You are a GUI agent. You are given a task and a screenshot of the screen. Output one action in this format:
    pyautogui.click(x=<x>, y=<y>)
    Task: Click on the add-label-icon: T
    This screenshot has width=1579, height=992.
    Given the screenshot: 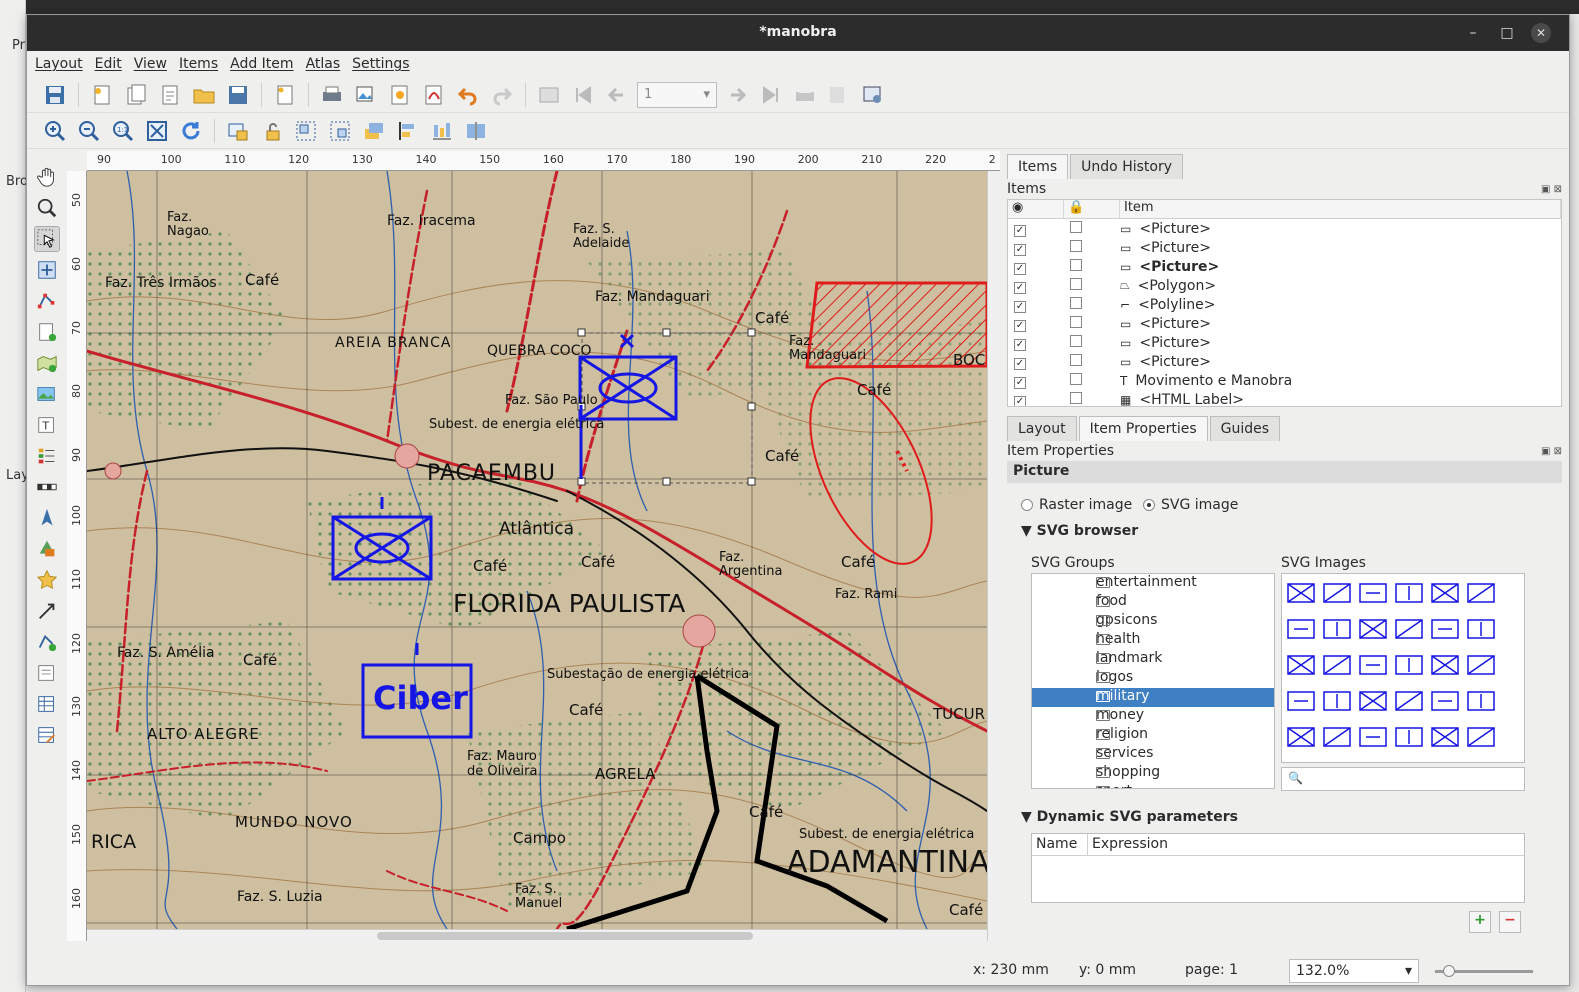 What is the action you would take?
    pyautogui.click(x=47, y=425)
    